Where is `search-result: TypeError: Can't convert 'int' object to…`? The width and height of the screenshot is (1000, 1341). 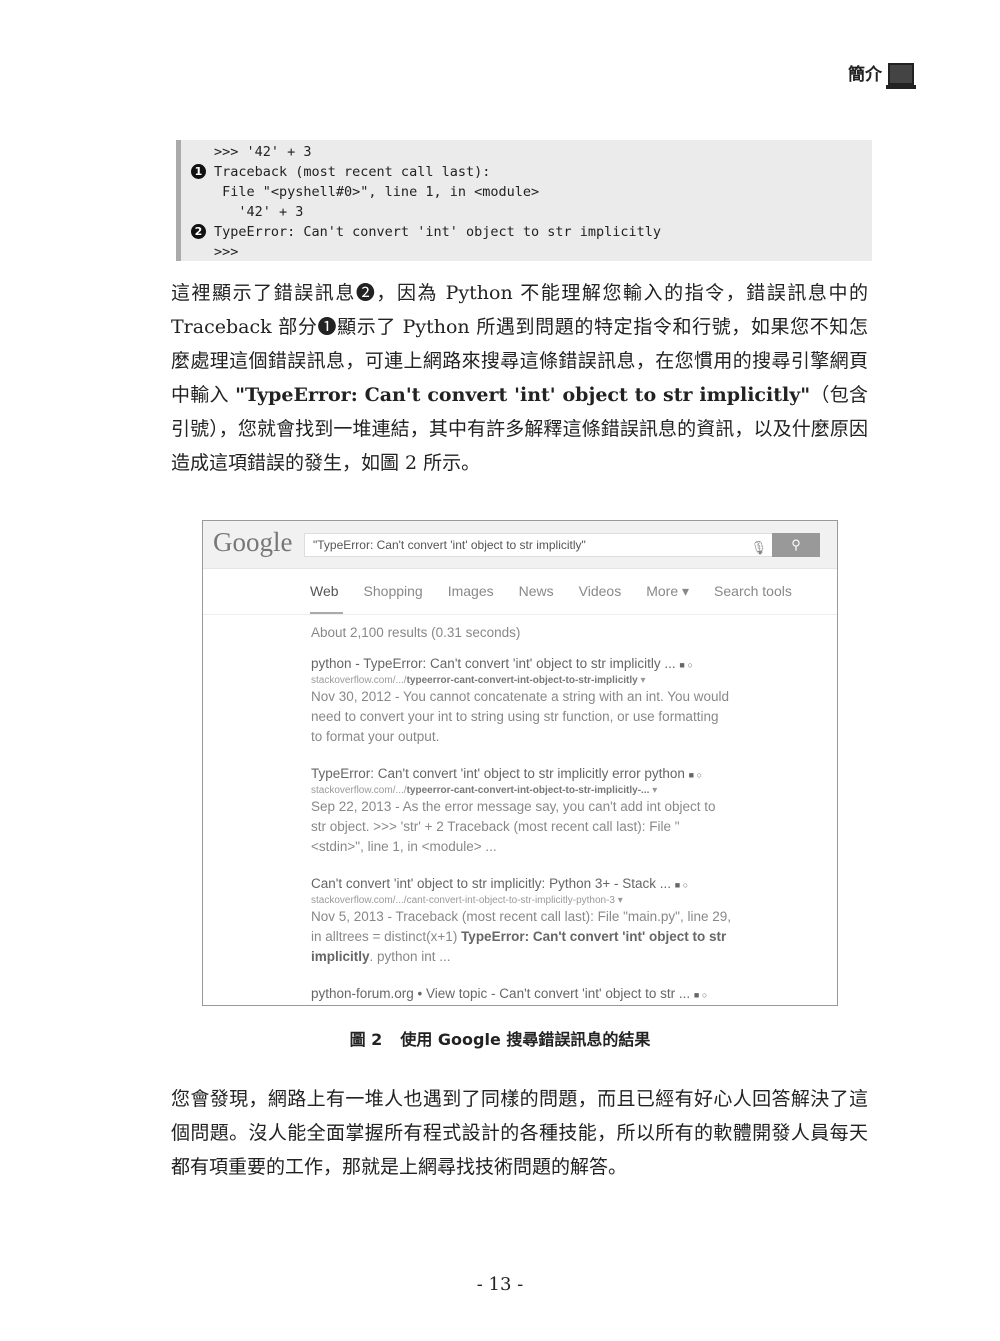
search-result: TypeError: Can't convert 'int' object to… is located at coordinates (521, 811).